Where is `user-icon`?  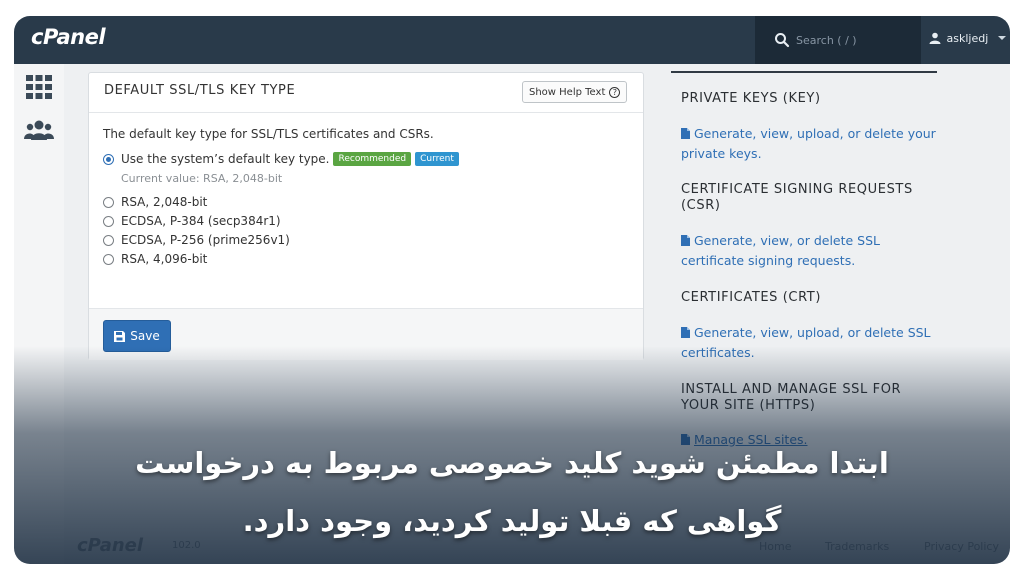 user-icon is located at coordinates (935, 38).